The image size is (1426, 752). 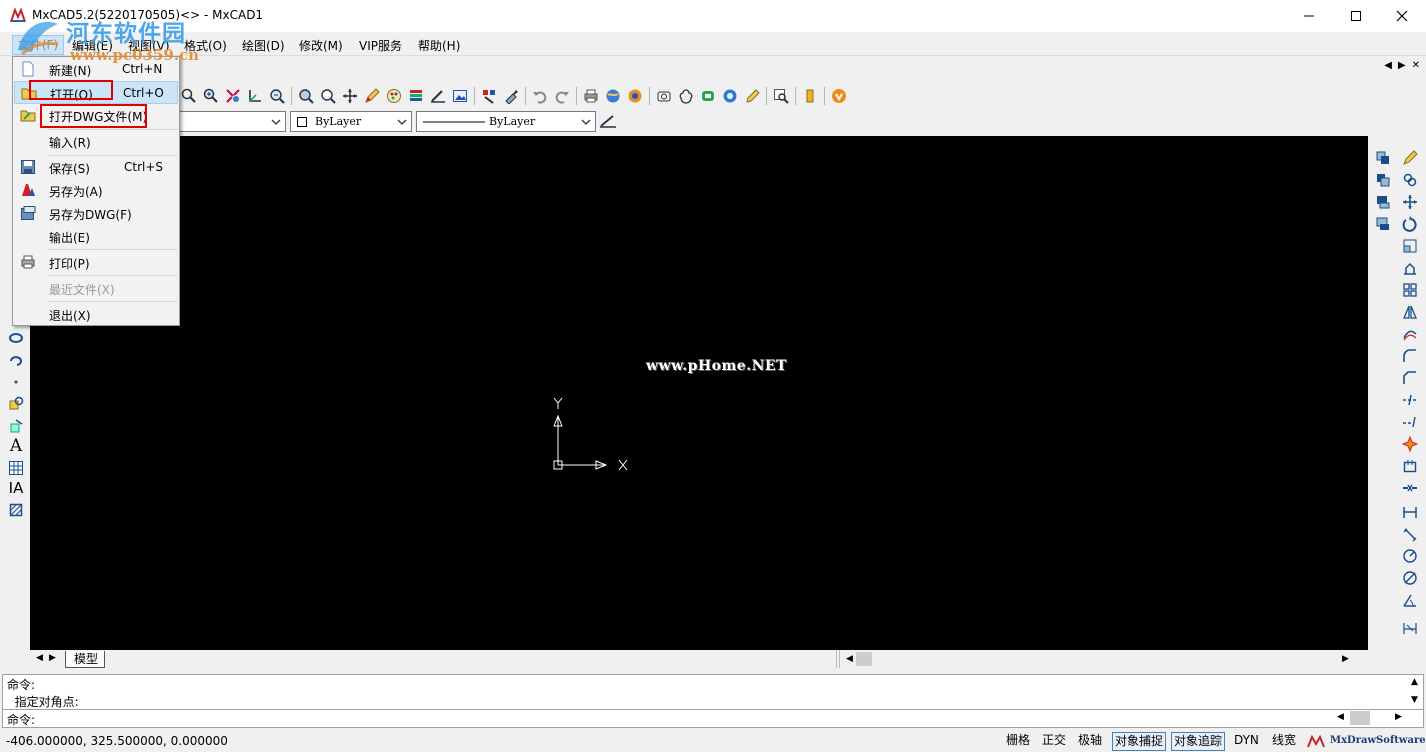 I want to click on menu-item-export: 输出(E), so click(x=96, y=236).